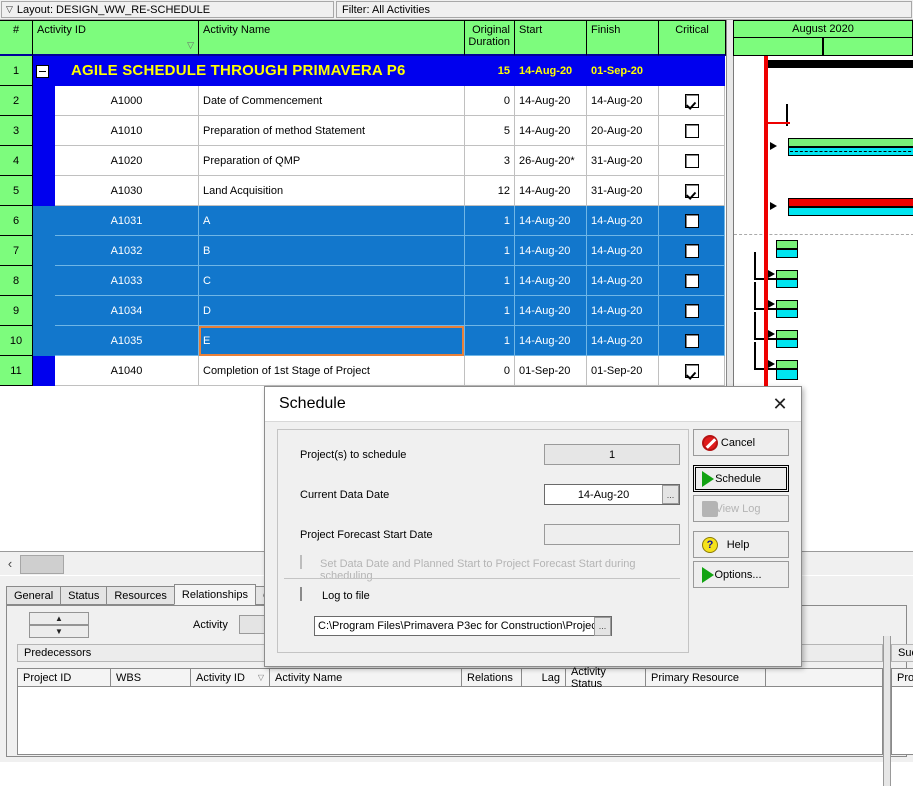 The image size is (913, 786). What do you see at coordinates (887, 711) in the screenshot?
I see `predecessors-successors-splitter` at bounding box center [887, 711].